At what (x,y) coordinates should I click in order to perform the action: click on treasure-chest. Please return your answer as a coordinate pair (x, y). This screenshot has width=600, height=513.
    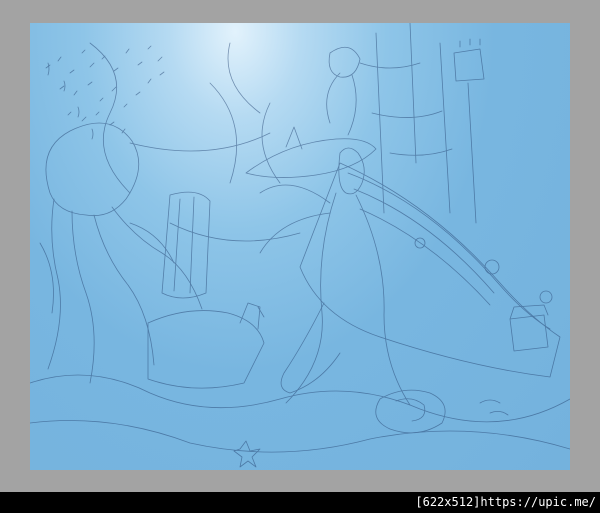
    Looking at the image, I should click on (529, 328).